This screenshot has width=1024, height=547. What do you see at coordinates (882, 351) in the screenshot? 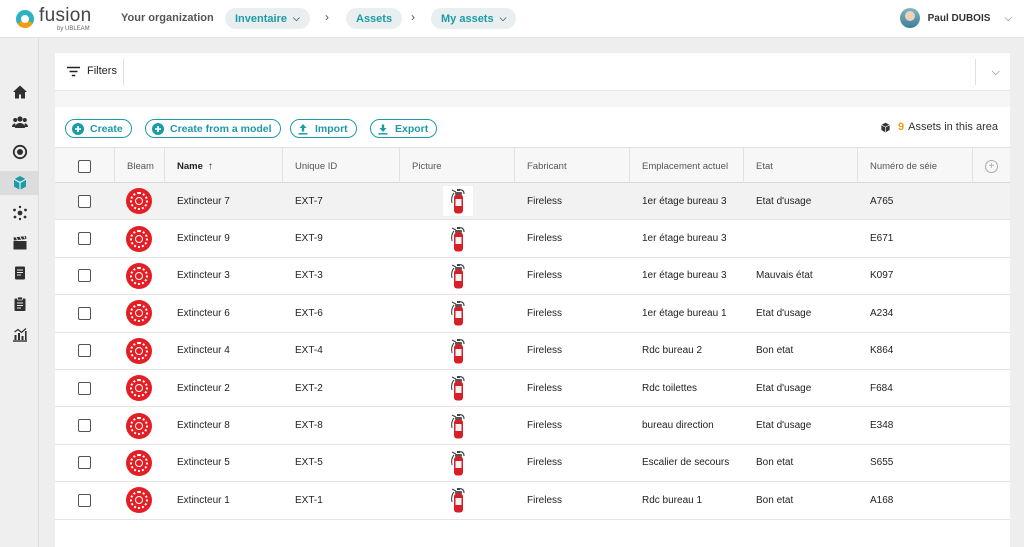
I see `asset-numero: K864` at bounding box center [882, 351].